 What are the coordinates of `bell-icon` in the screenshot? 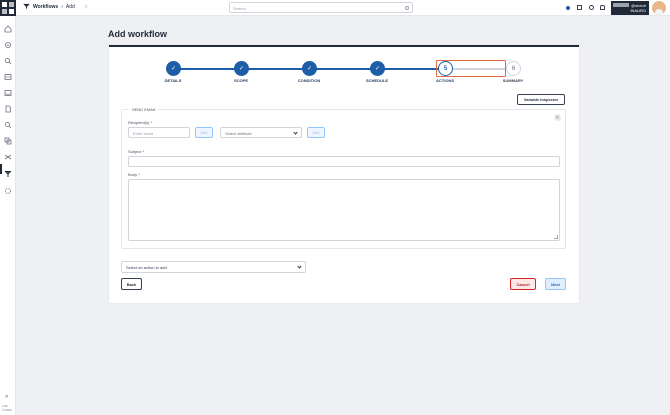 It's located at (602, 7).